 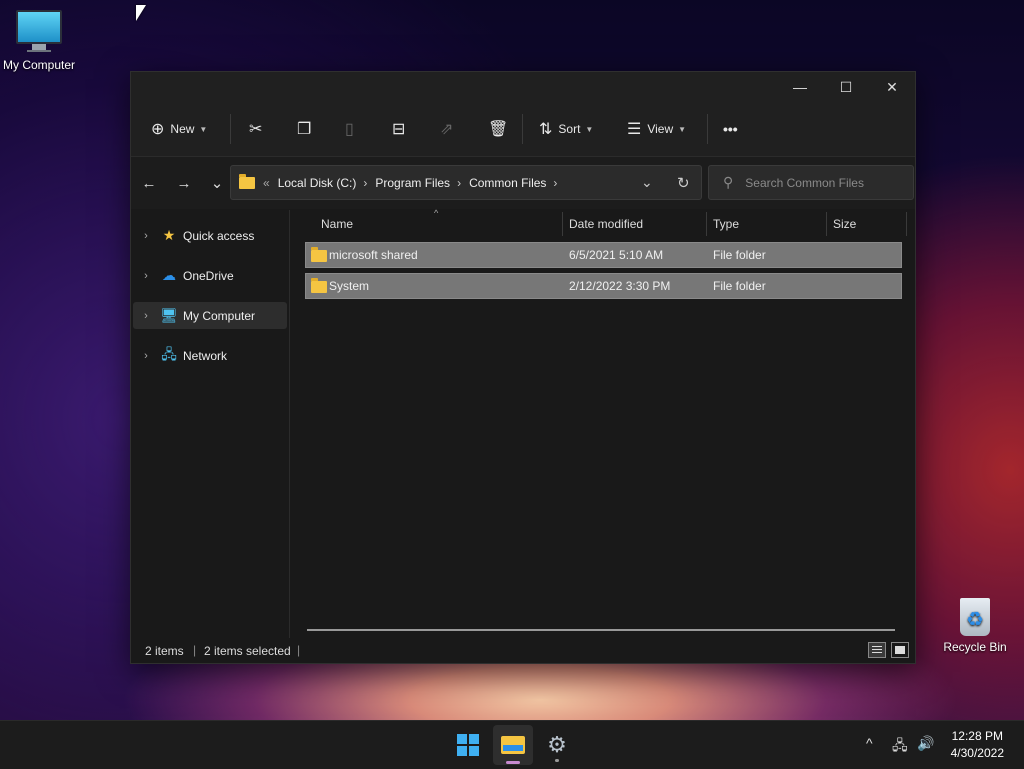 I want to click on file-name: System, so click(x=349, y=286).